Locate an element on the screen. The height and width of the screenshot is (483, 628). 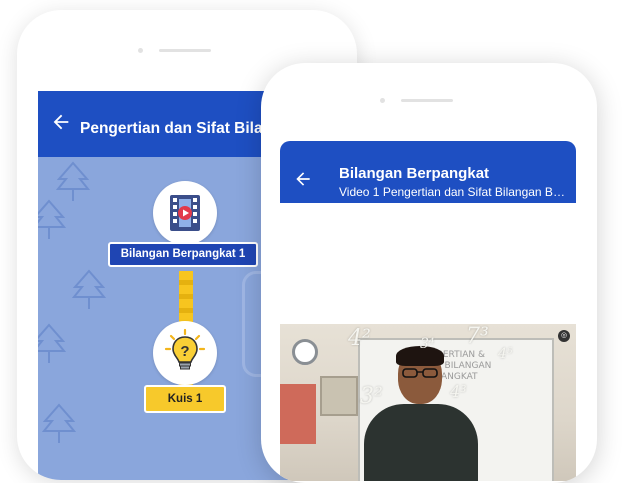
exponent-overlay: 3⁴ is located at coordinates (427, 344).